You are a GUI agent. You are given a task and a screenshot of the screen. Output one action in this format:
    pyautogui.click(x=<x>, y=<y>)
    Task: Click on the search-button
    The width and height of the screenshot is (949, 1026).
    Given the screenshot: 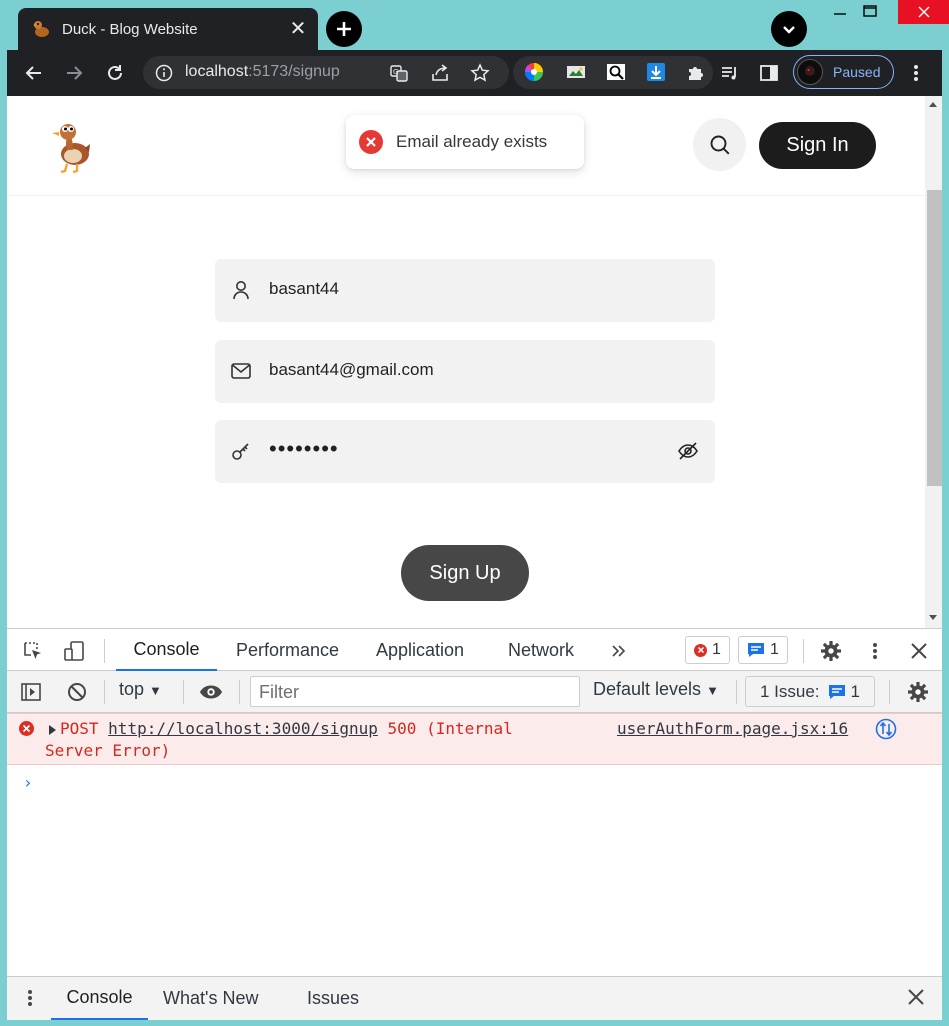 What is the action you would take?
    pyautogui.click(x=719, y=144)
    